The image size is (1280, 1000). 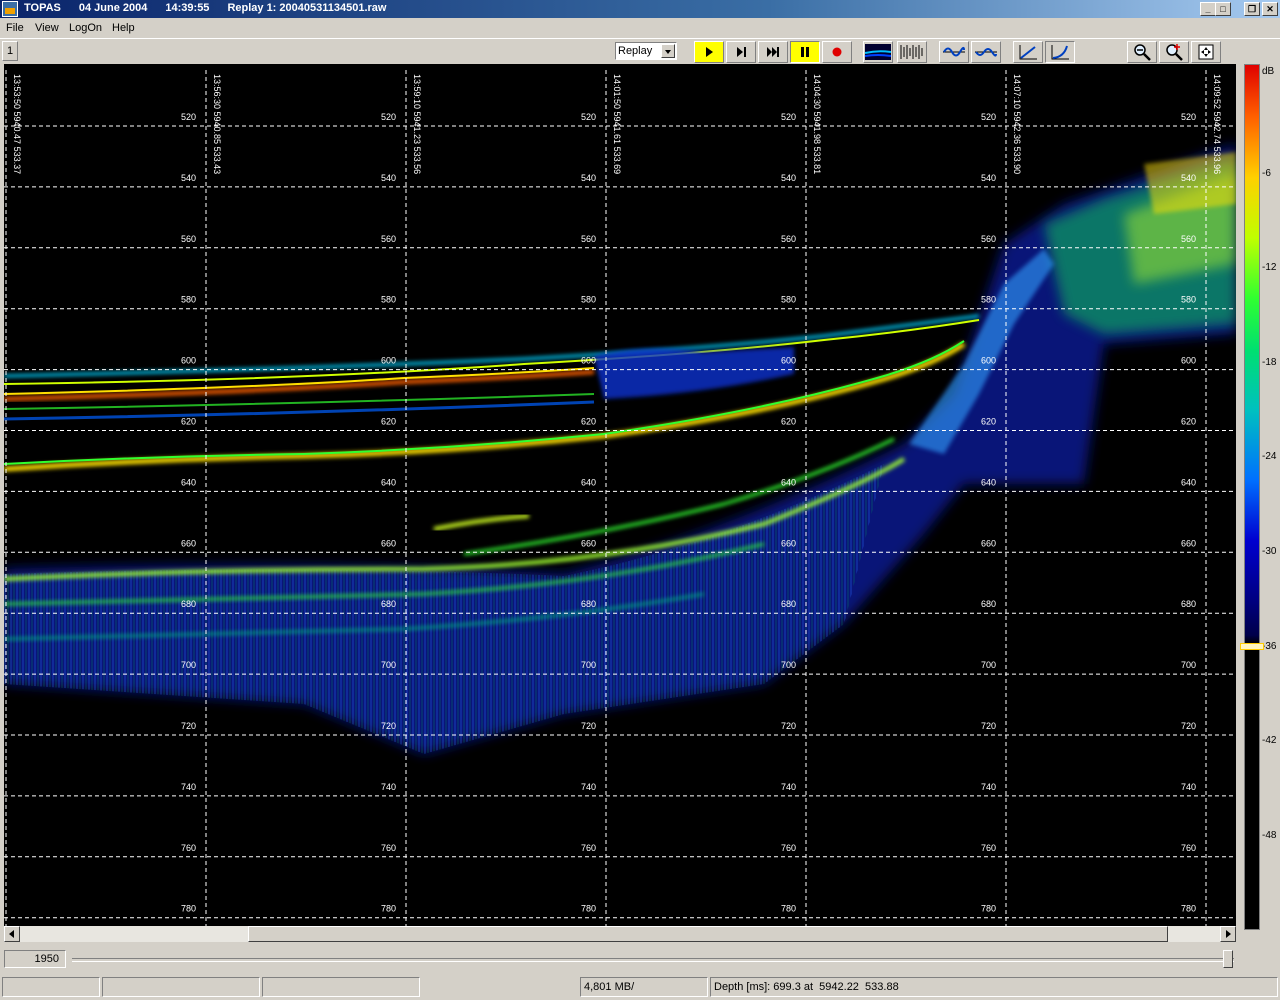 I want to click on zoom-in-button, so click(x=1174, y=52).